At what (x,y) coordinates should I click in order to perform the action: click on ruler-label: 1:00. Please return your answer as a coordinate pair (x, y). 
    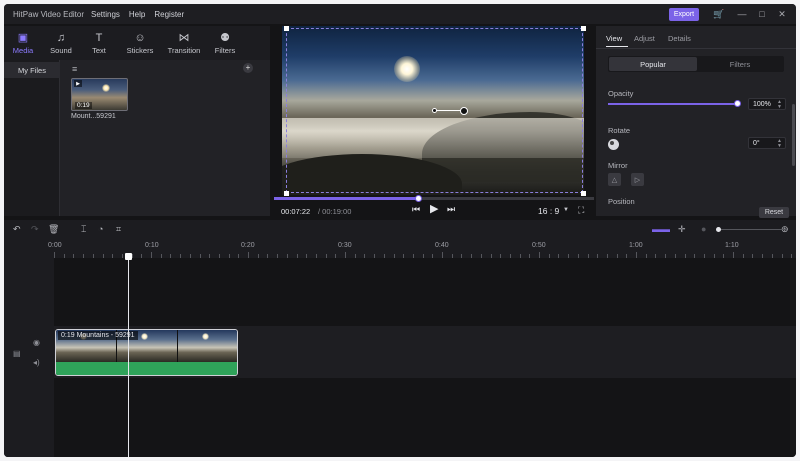
    Looking at the image, I should click on (636, 245).